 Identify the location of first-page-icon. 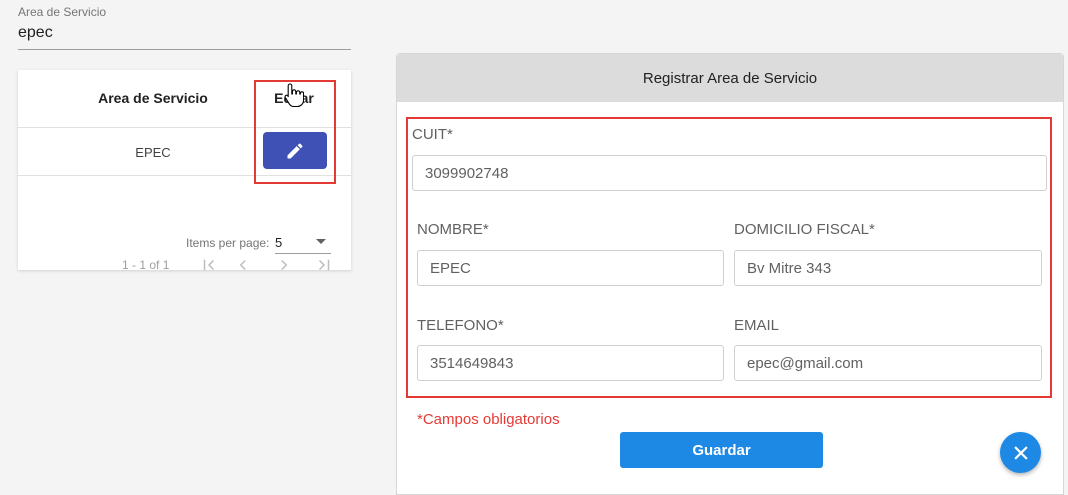
(209, 265).